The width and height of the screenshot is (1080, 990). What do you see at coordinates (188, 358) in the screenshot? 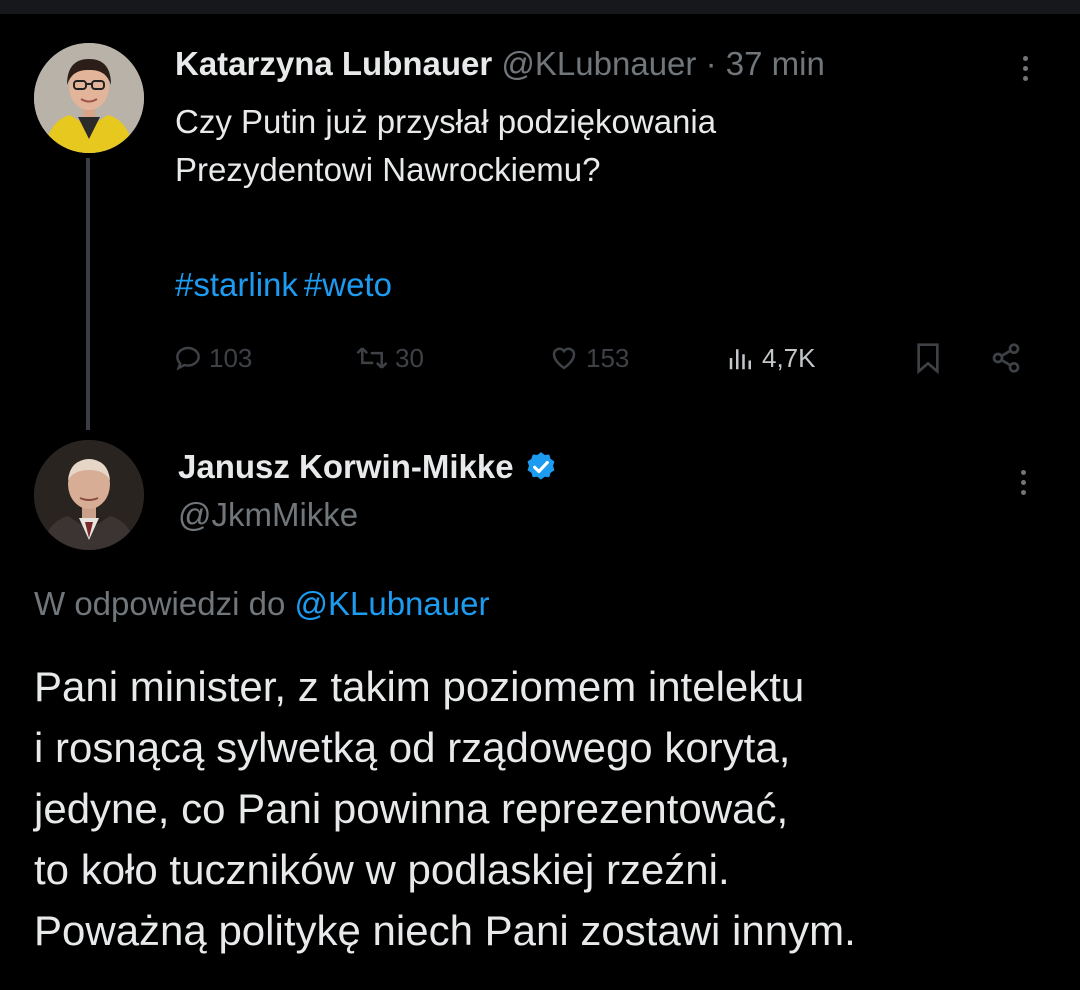
I see `reply-icon` at bounding box center [188, 358].